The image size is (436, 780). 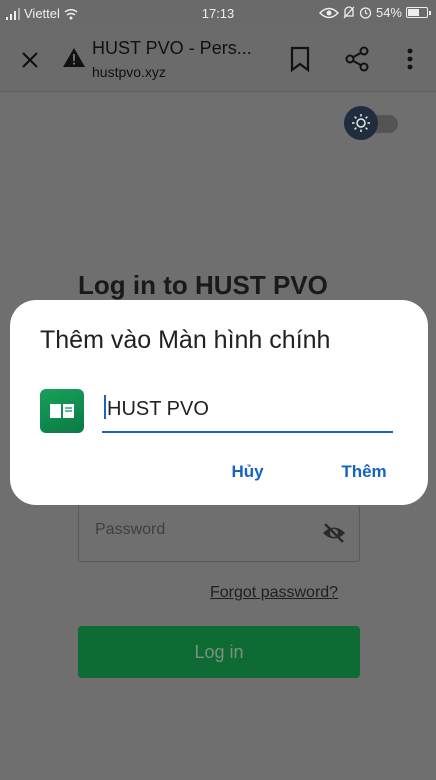 What do you see at coordinates (203, 285) in the screenshot?
I see `login-heading: Log in to HUST PVO` at bounding box center [203, 285].